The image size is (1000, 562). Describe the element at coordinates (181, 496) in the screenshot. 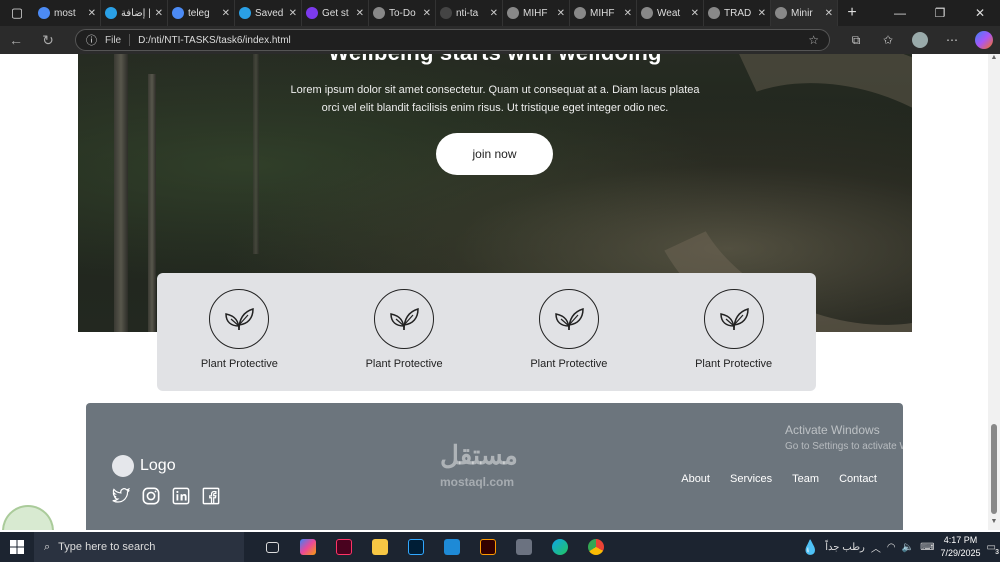

I see `linkedin-icon` at that location.